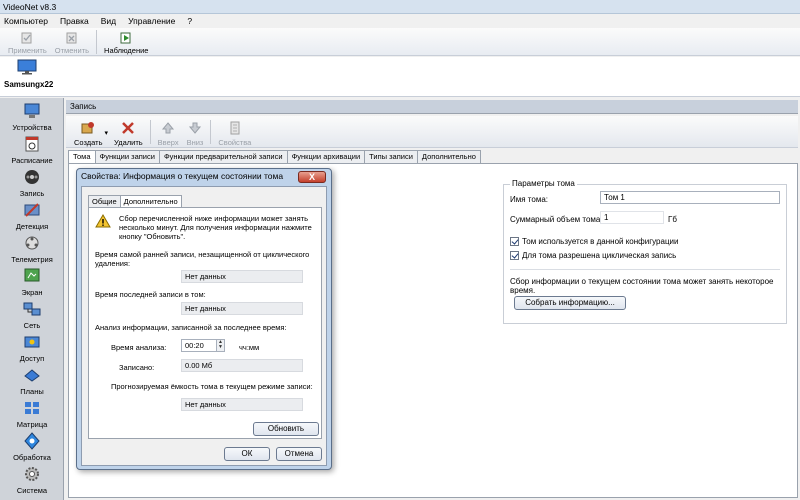 The width and height of the screenshot is (800, 500). Describe the element at coordinates (150, 201) in the screenshot. I see `dialog-tab-additional: Дополнительно` at that location.